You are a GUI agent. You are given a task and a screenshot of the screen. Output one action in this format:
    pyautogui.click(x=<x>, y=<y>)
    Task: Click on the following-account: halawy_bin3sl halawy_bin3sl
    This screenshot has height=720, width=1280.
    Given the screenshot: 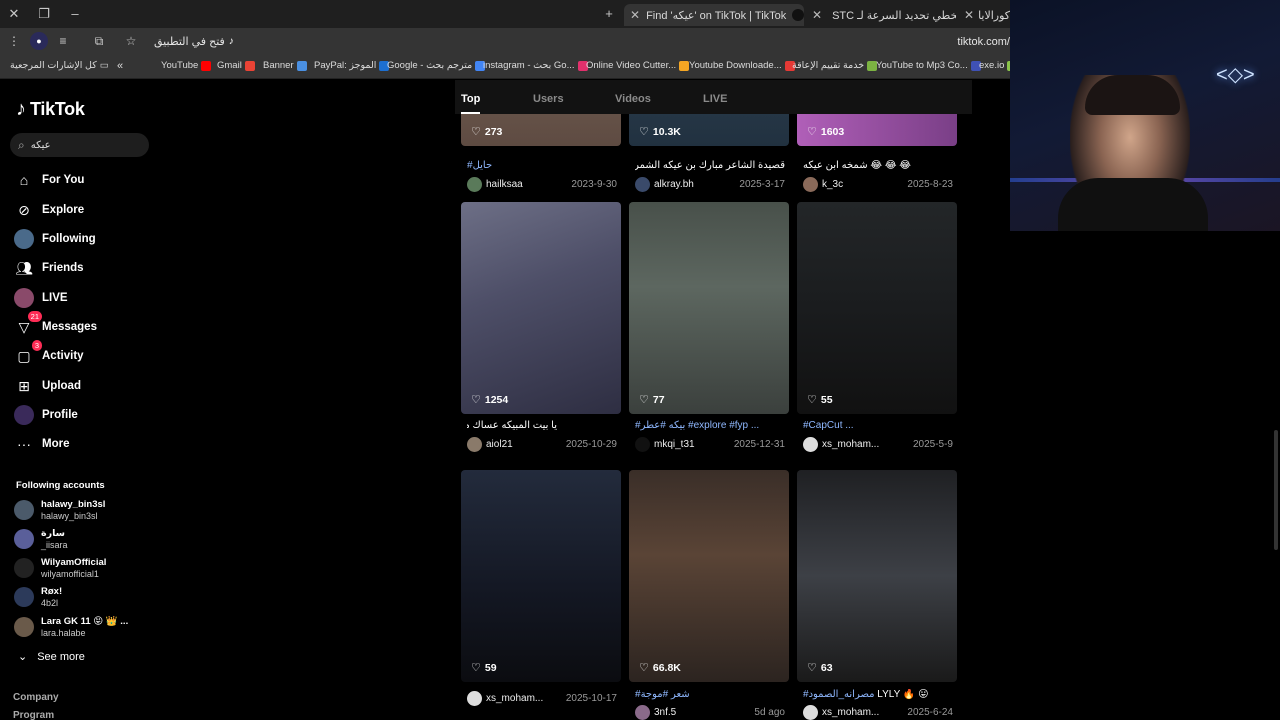 What is the action you would take?
    pyautogui.click(x=59, y=510)
    